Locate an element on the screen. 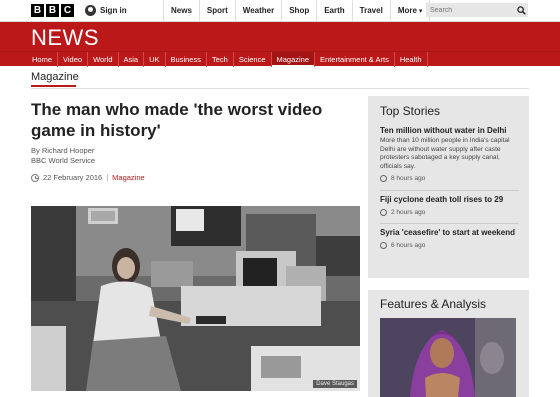 This screenshot has width=560, height=397. global-nav-travel: Travel is located at coordinates (370, 10).